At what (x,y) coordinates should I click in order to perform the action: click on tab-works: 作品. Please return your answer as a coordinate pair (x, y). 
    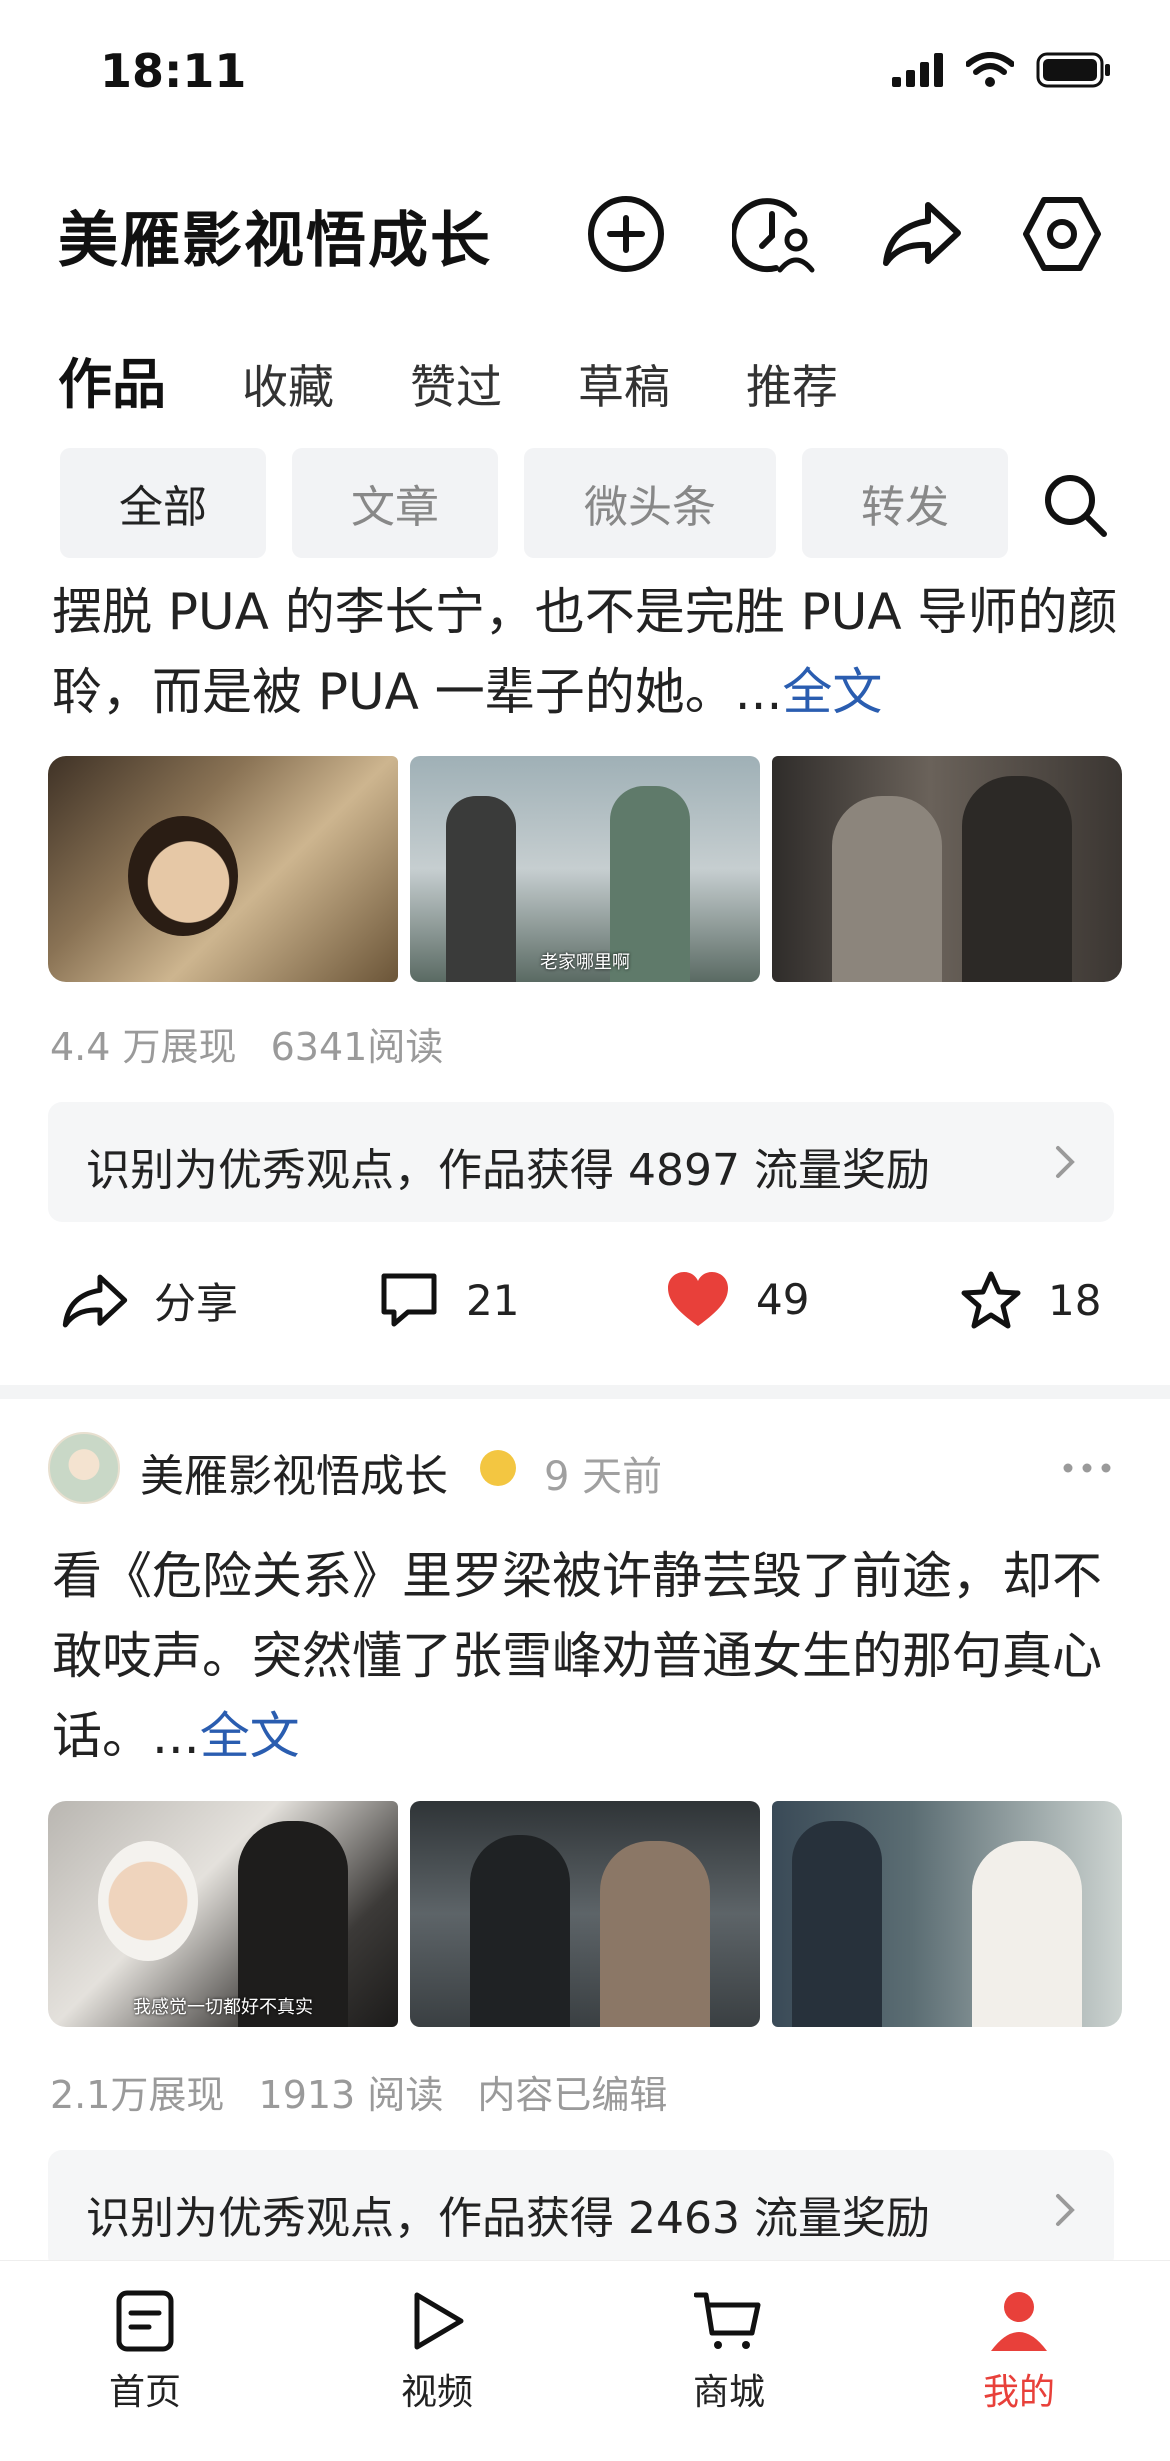
    Looking at the image, I should click on (112, 379).